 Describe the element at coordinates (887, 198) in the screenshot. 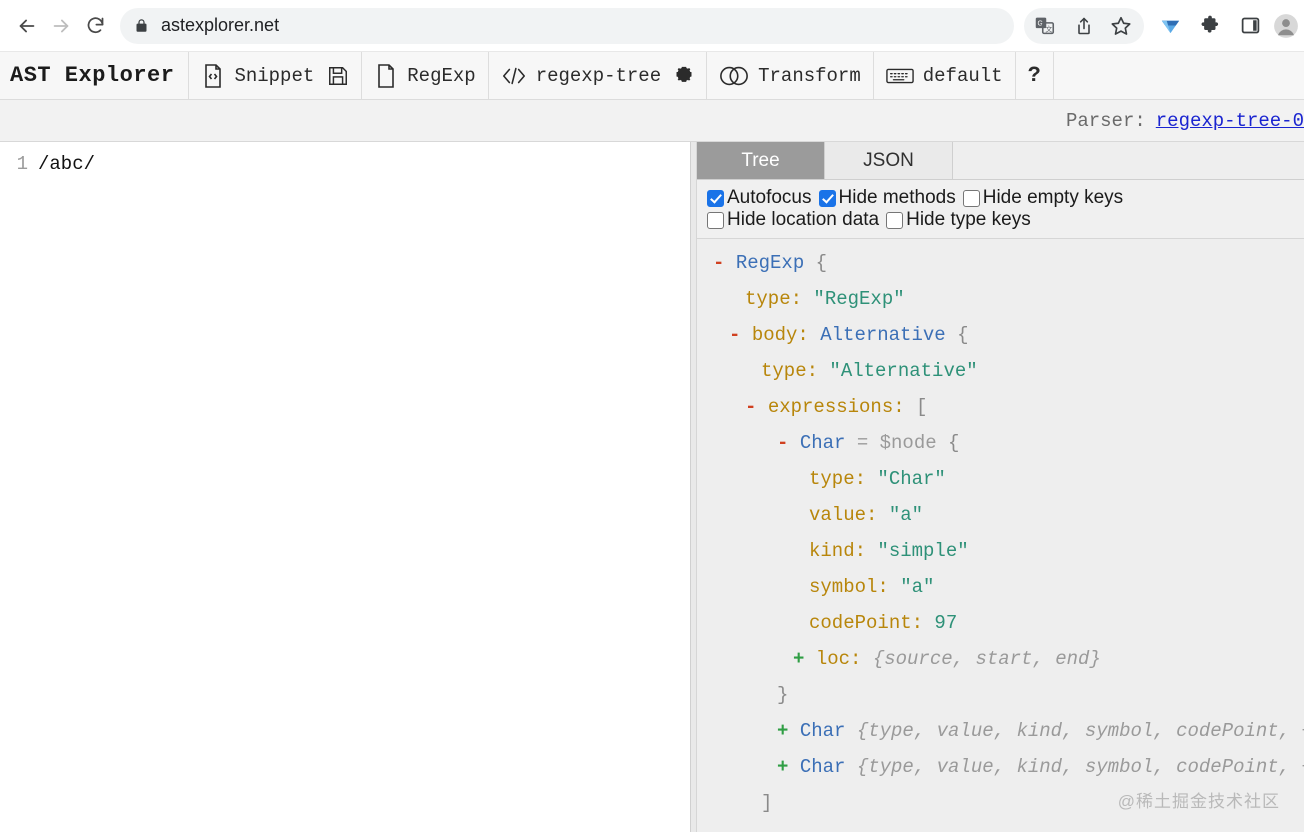

I see `option-hide-methods: Hide methods` at that location.